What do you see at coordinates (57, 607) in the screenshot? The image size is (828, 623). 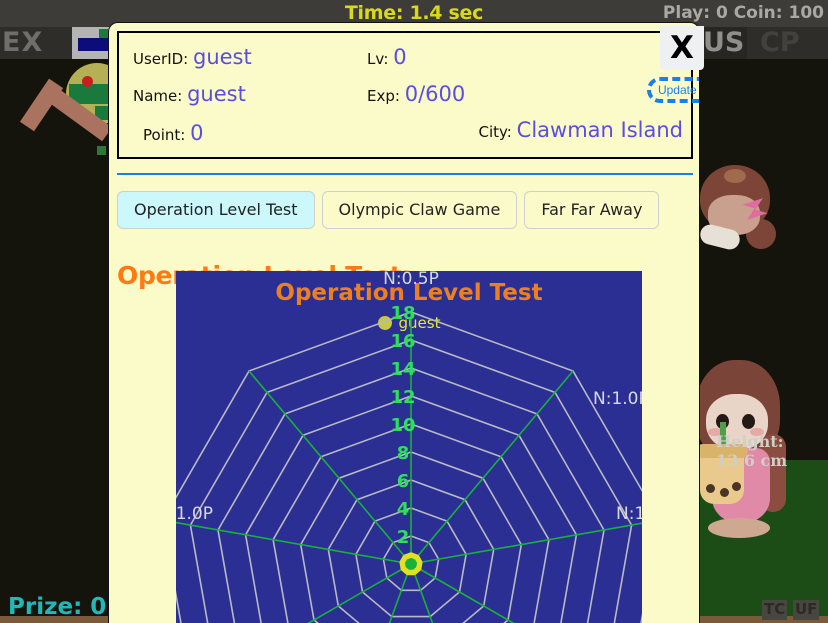 I see `prize-readout: Prize: 0` at bounding box center [57, 607].